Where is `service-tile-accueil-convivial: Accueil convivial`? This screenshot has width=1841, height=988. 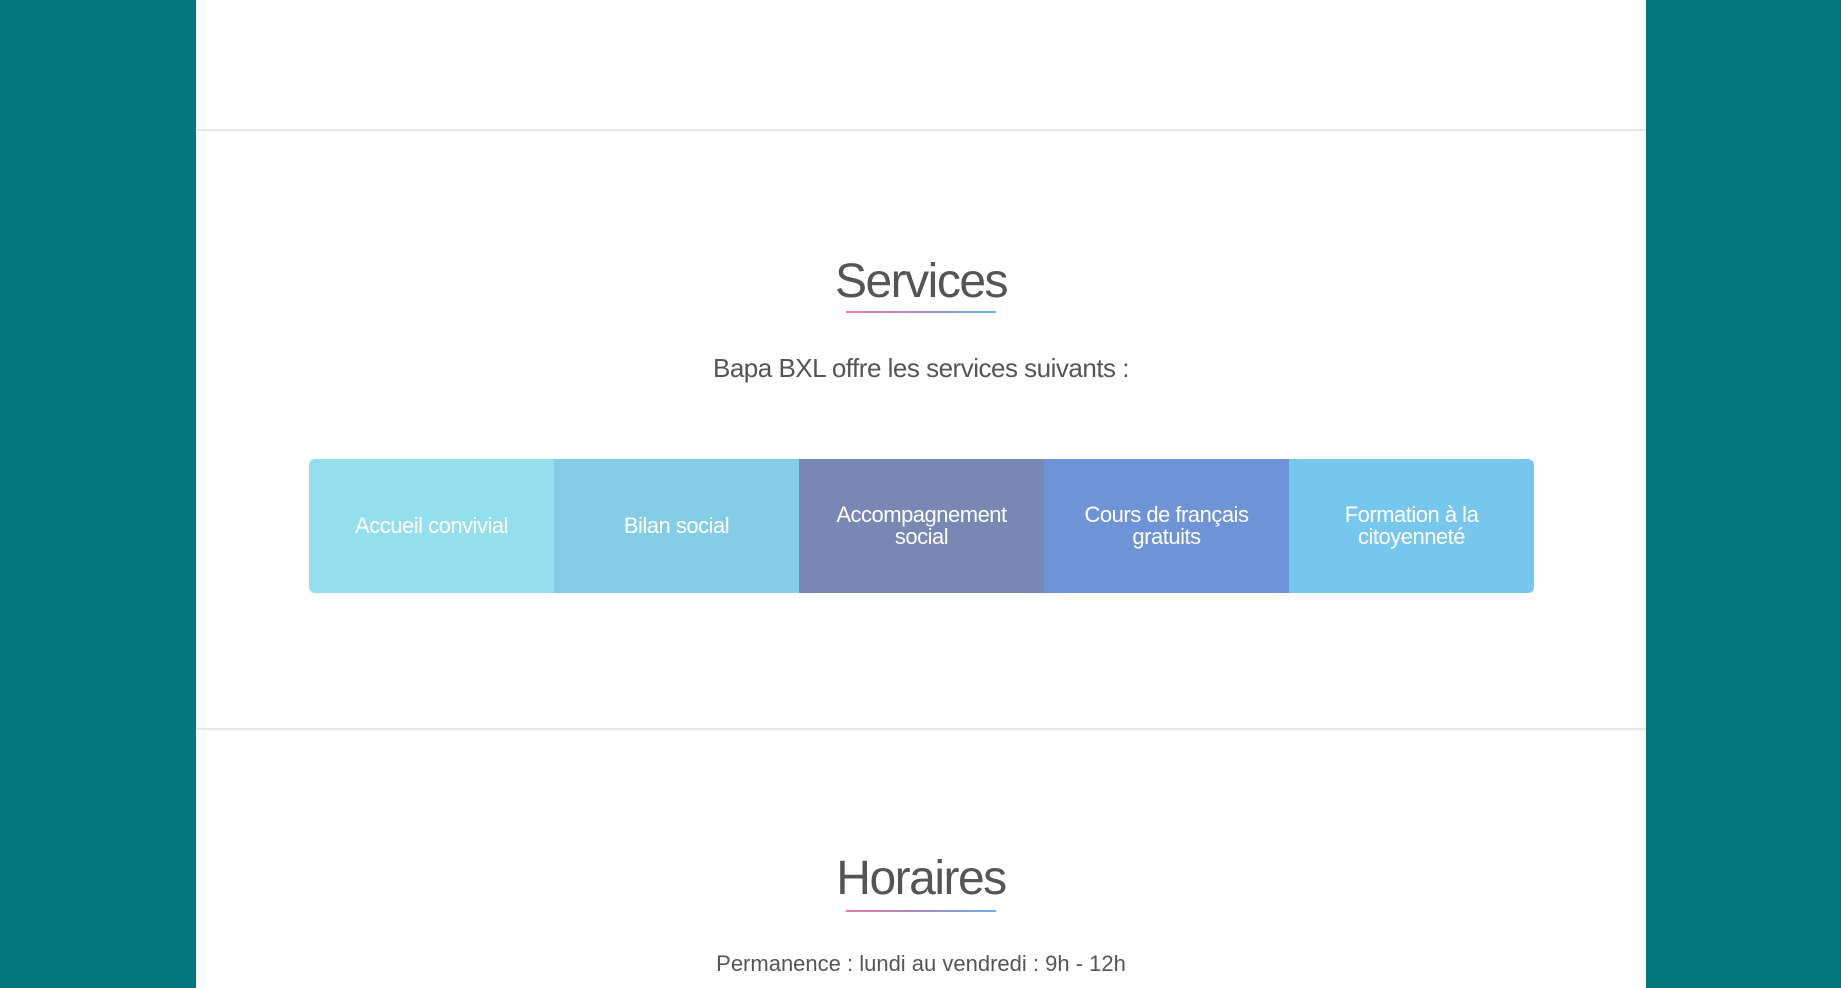
service-tile-accueil-convivial: Accueil convivial is located at coordinates (431, 526).